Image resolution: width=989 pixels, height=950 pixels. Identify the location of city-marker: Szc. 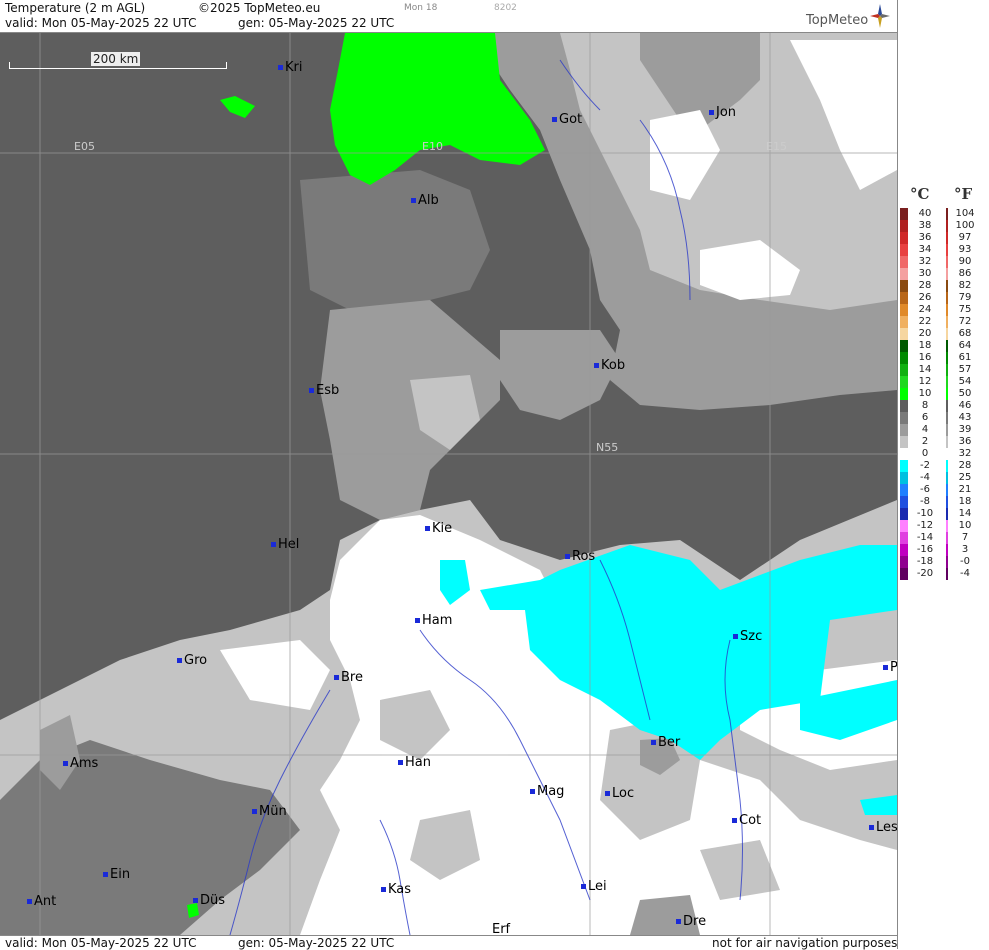
(747, 636).